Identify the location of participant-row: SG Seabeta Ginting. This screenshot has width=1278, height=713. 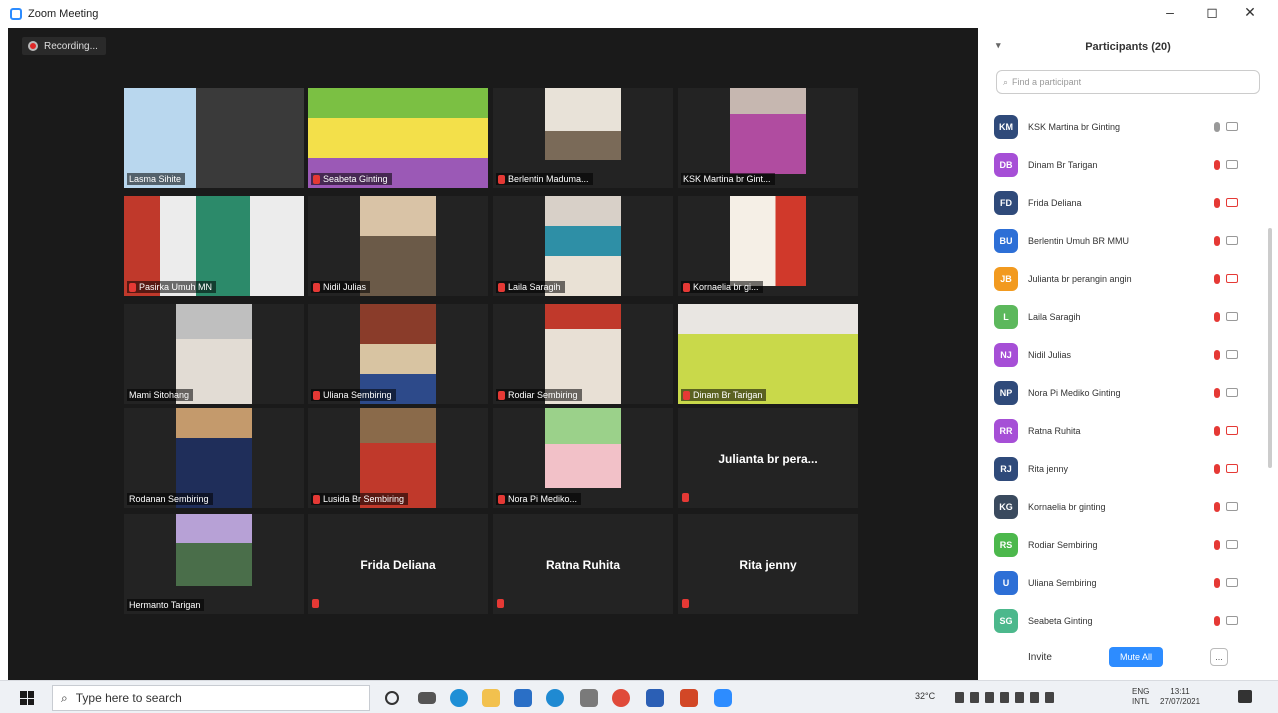
(1123, 621).